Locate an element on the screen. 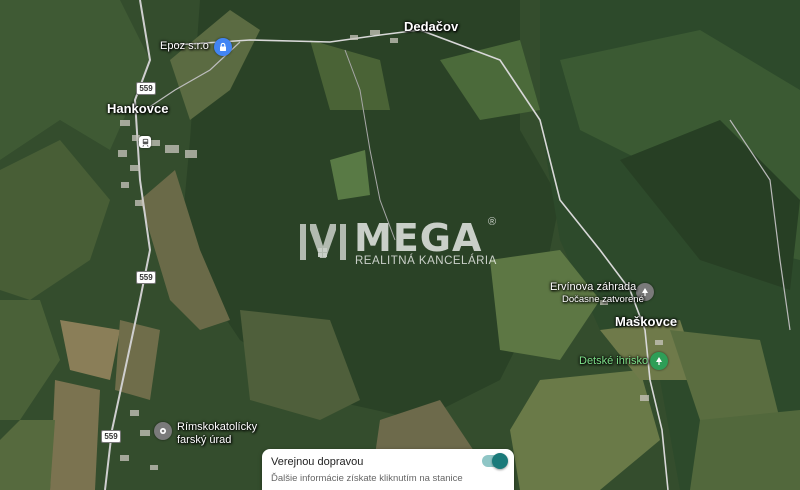  poi-label-ervinova-zahrada: Ervínova záhrada is located at coordinates (593, 287).